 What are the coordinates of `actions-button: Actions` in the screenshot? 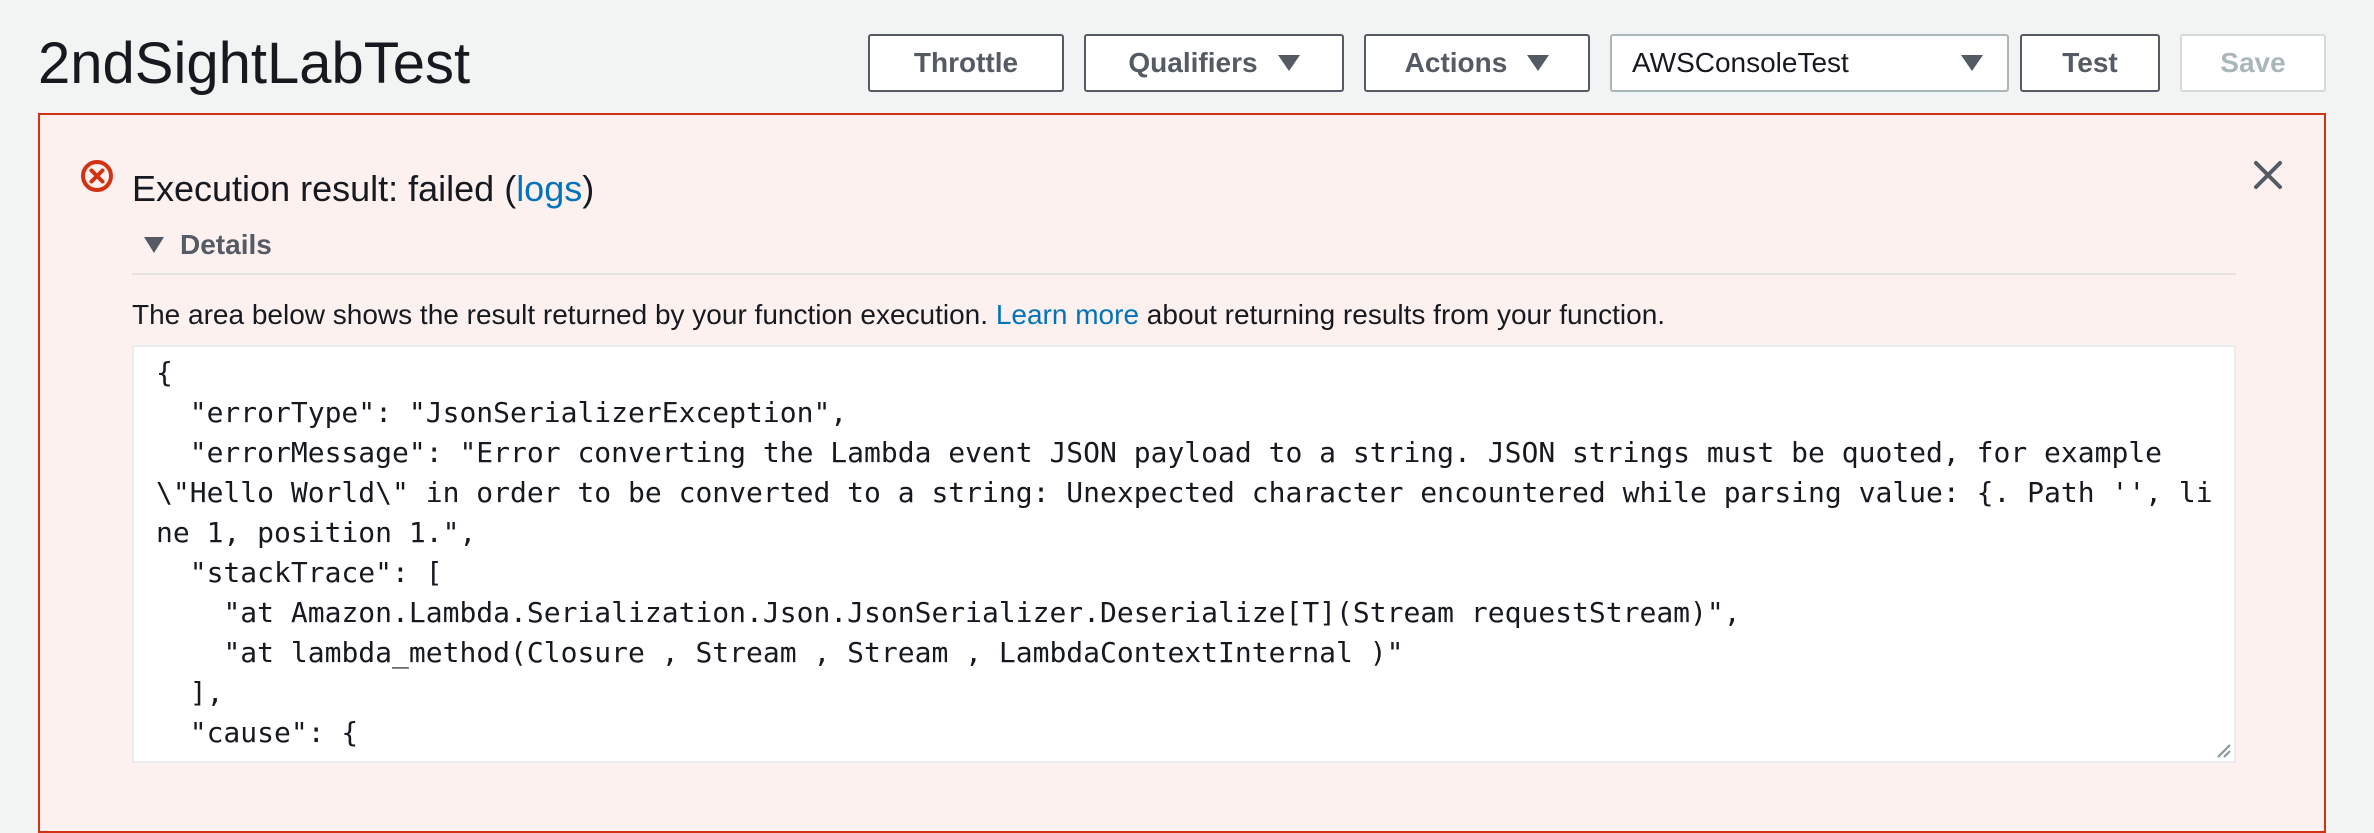 It's located at (1477, 63).